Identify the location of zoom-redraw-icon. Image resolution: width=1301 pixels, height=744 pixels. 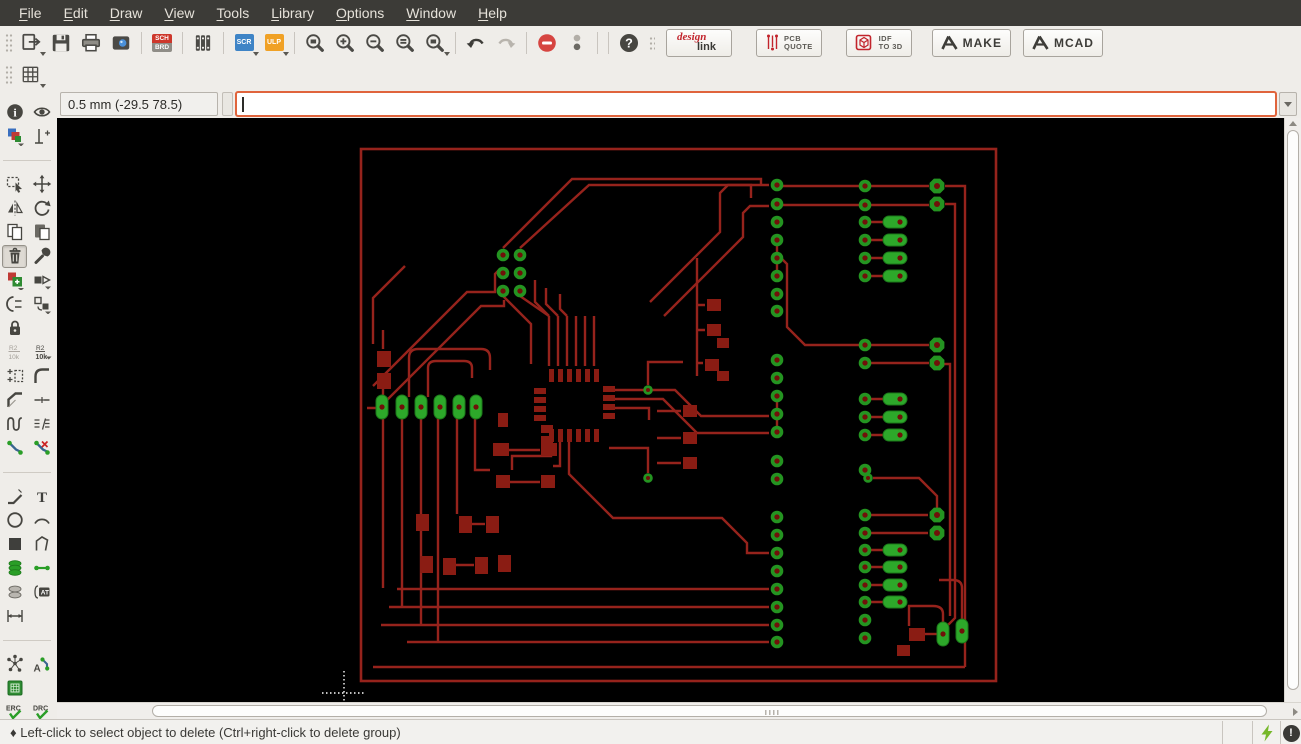
(435, 42).